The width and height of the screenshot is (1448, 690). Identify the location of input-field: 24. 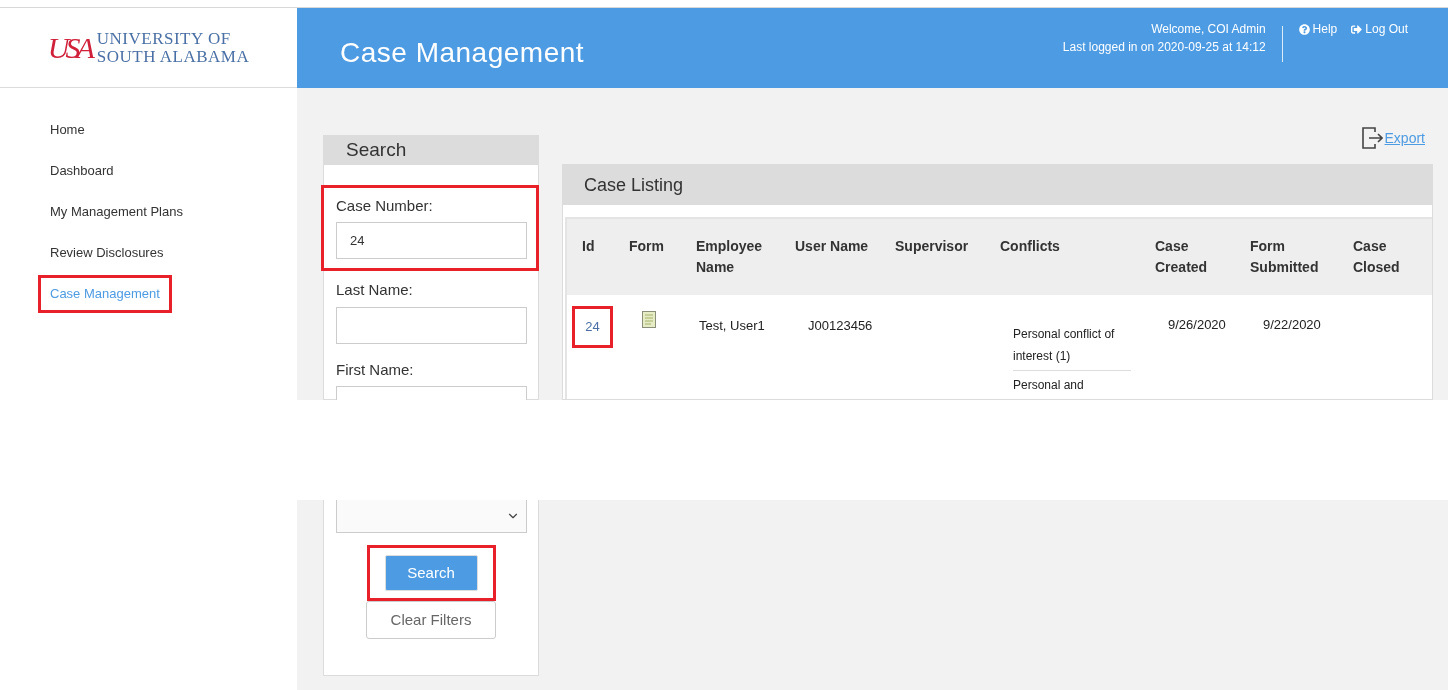
(431, 240).